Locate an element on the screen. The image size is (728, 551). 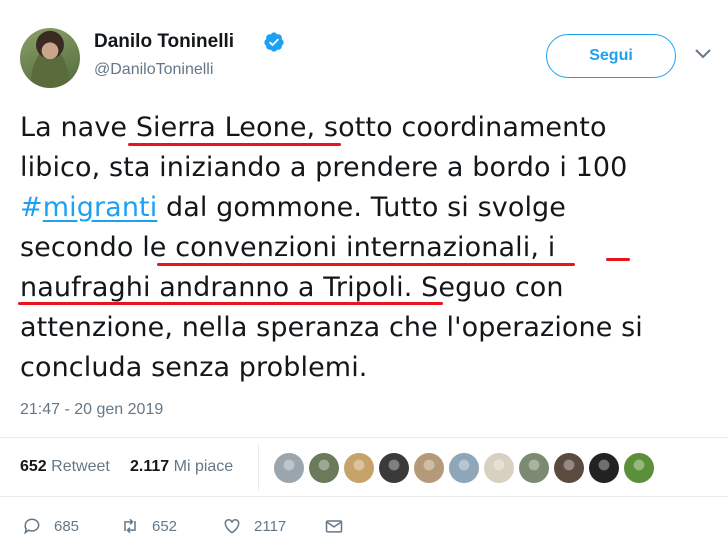
envelope-icon is located at coordinates (334, 526).